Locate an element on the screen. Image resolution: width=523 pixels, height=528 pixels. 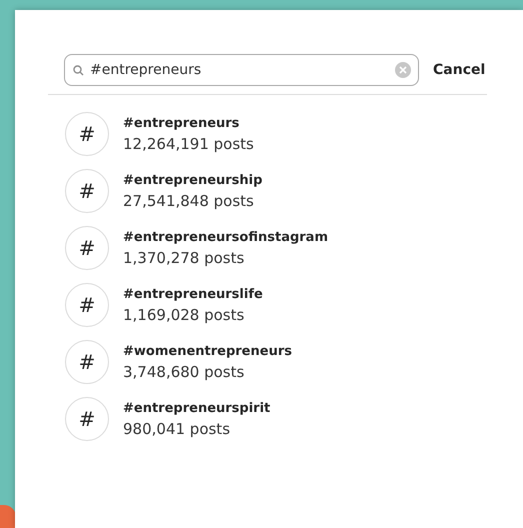
hashtag-name: #entrepreneurship is located at coordinates (192, 180).